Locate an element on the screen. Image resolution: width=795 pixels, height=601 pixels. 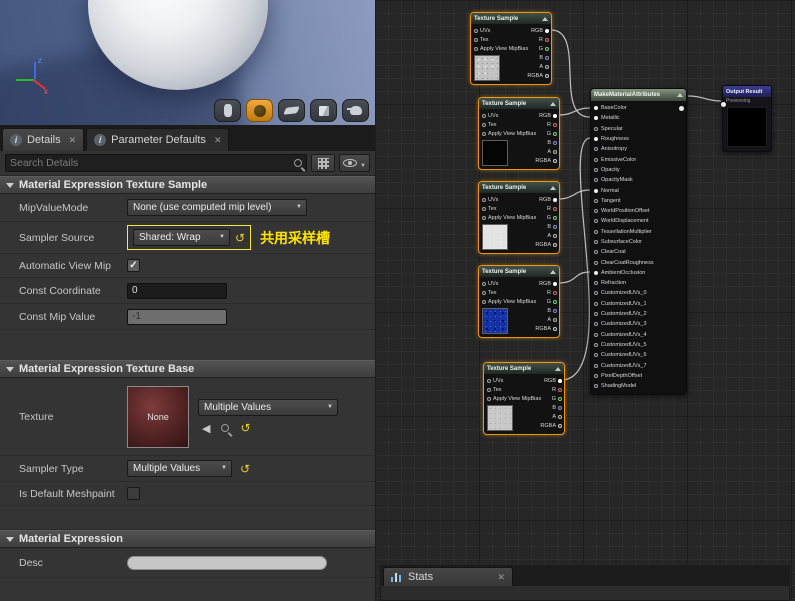
preview-shape-sphere-button is located at coordinates (259, 110).